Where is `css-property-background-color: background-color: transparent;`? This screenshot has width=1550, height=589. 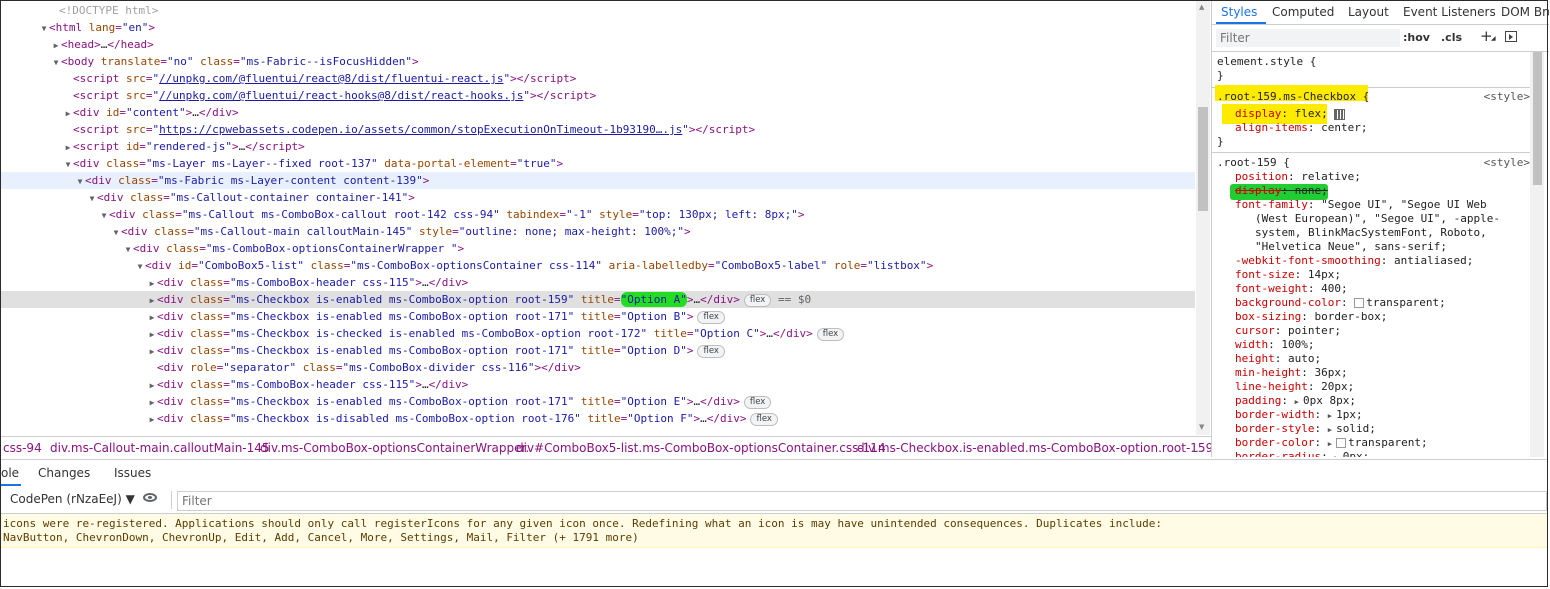 css-property-background-color: background-color: transparent; is located at coordinates (1340, 303).